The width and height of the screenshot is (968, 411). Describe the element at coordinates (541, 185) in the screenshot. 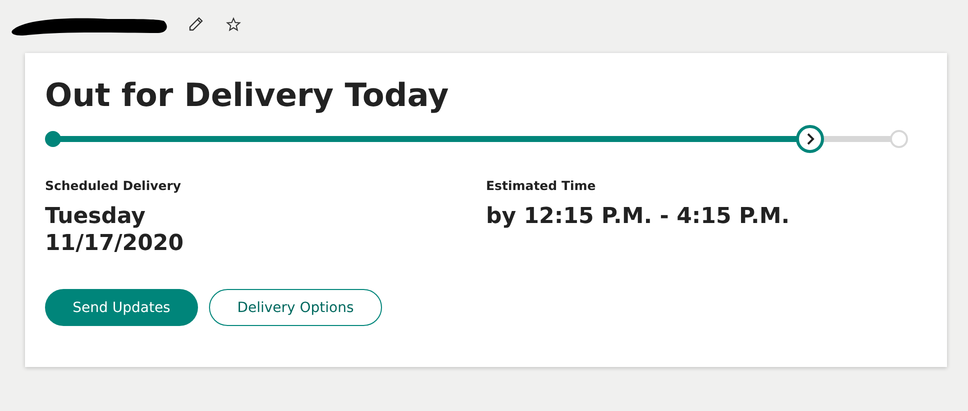

I see `detail-label: Estimated Time` at that location.